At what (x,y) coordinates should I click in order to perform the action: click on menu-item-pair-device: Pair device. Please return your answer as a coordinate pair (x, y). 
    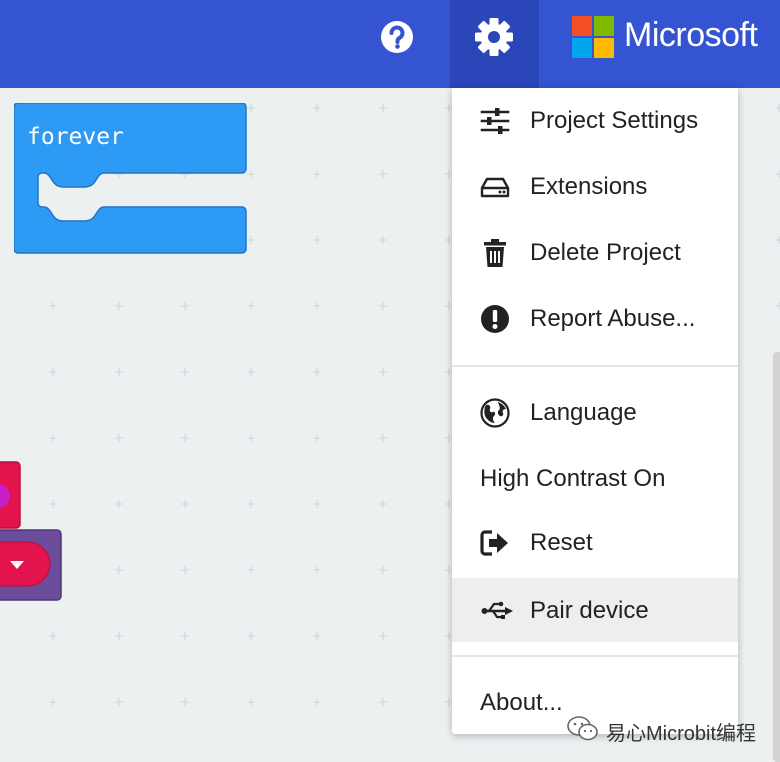
    Looking at the image, I should click on (595, 610).